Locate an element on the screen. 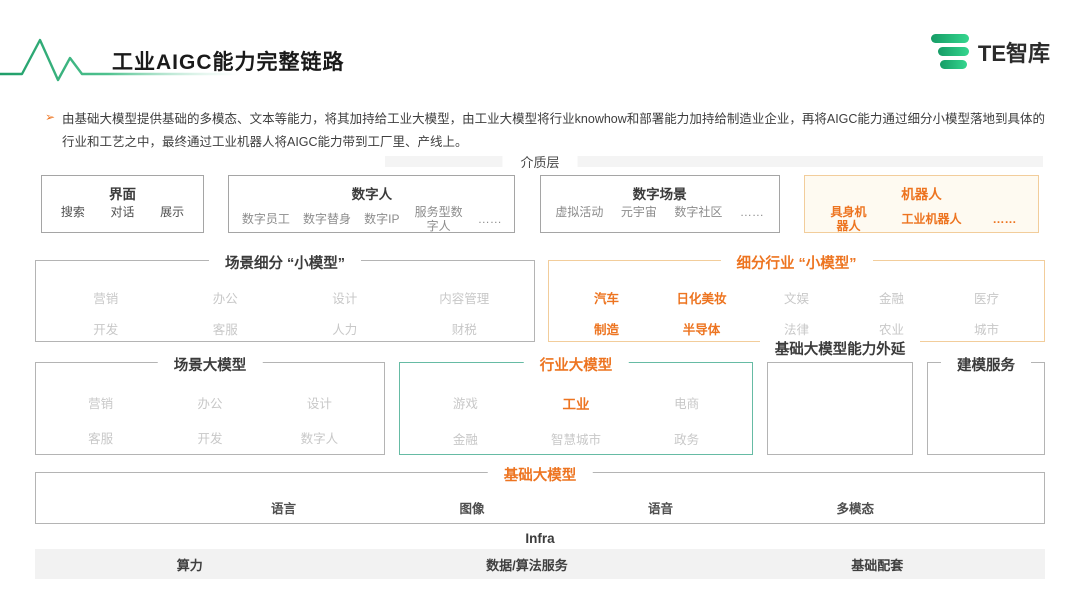 The width and height of the screenshot is (1080, 608). item: 语言 is located at coordinates (284, 509).